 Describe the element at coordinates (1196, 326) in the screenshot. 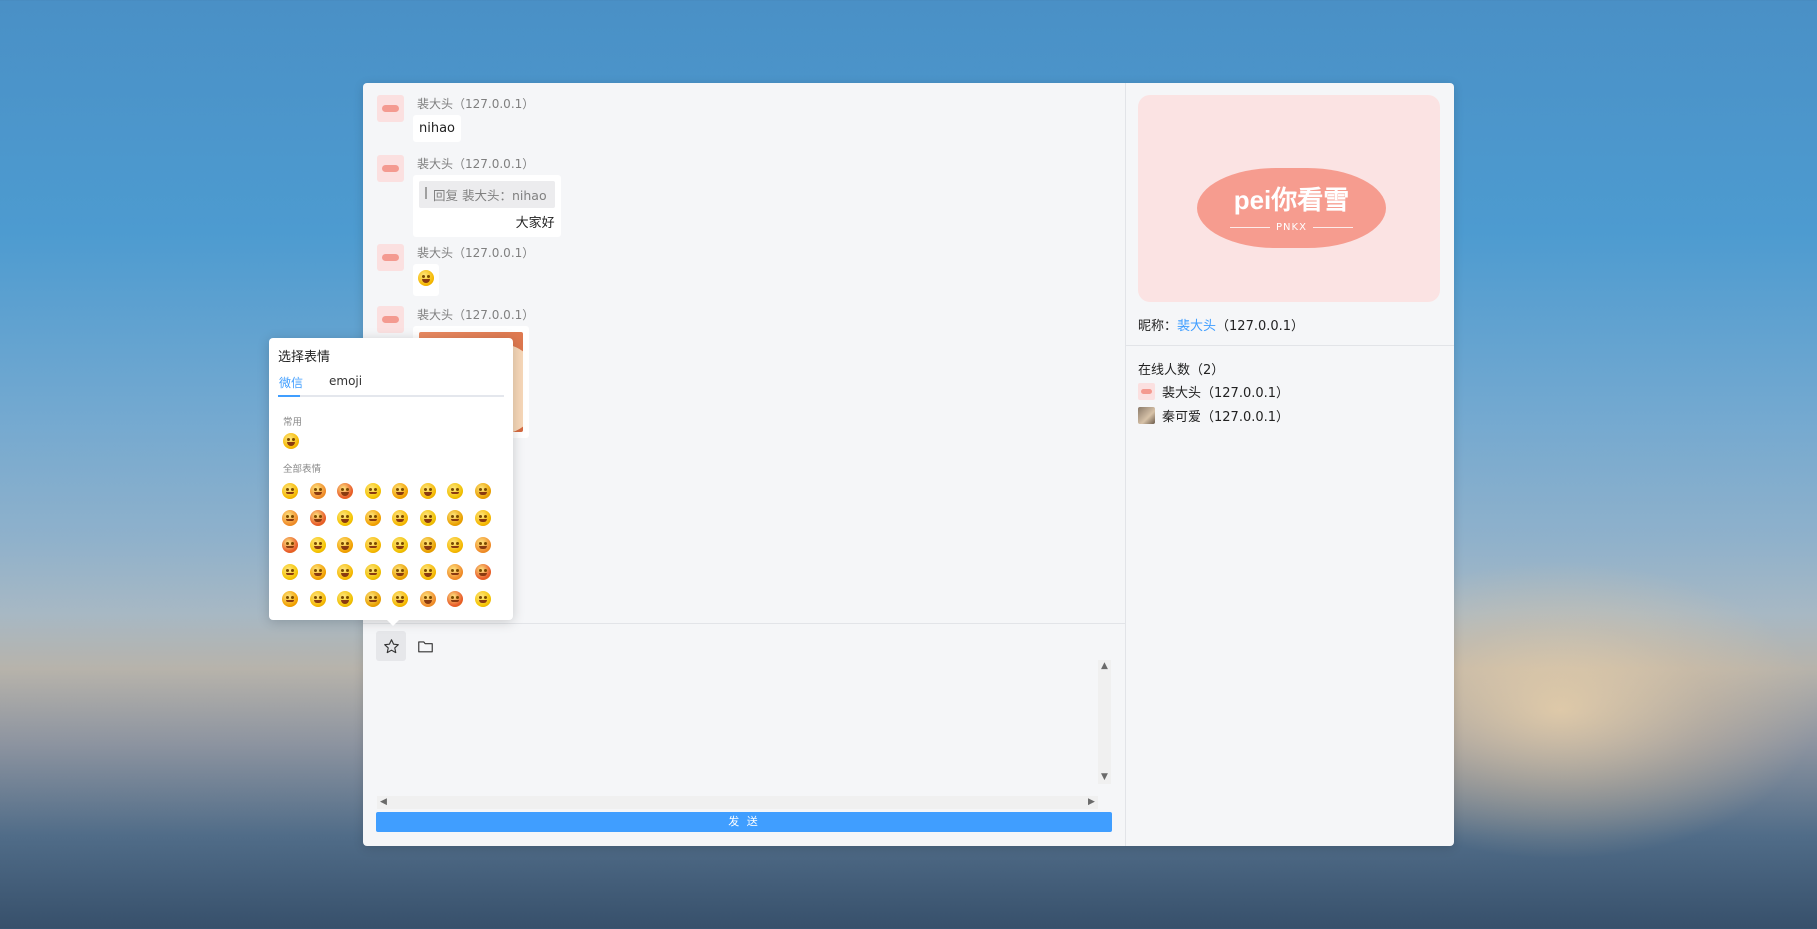

I see `nickname-link: 裴大头` at that location.